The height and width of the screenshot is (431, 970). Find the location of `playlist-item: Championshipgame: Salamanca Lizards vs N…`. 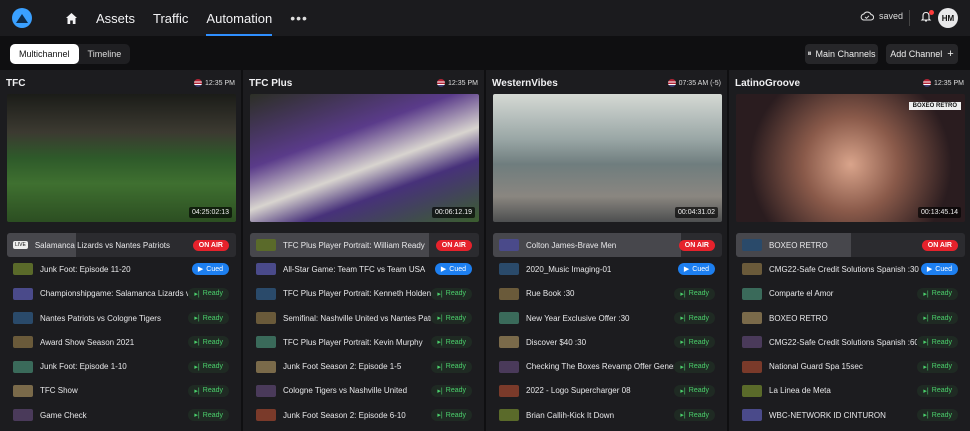

playlist-item: Championshipgame: Salamanca Lizards vs N… is located at coordinates (121, 294).